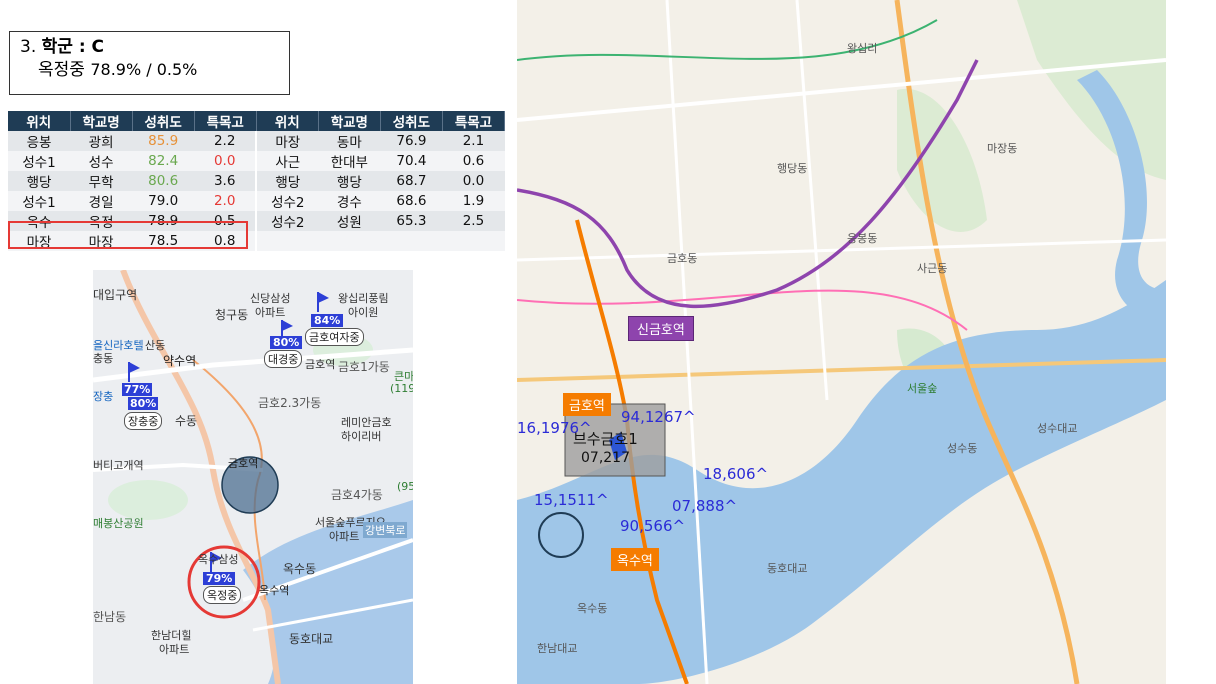  Describe the element at coordinates (364, 367) in the screenshot. I see `map-label: 금호1가동` at that location.